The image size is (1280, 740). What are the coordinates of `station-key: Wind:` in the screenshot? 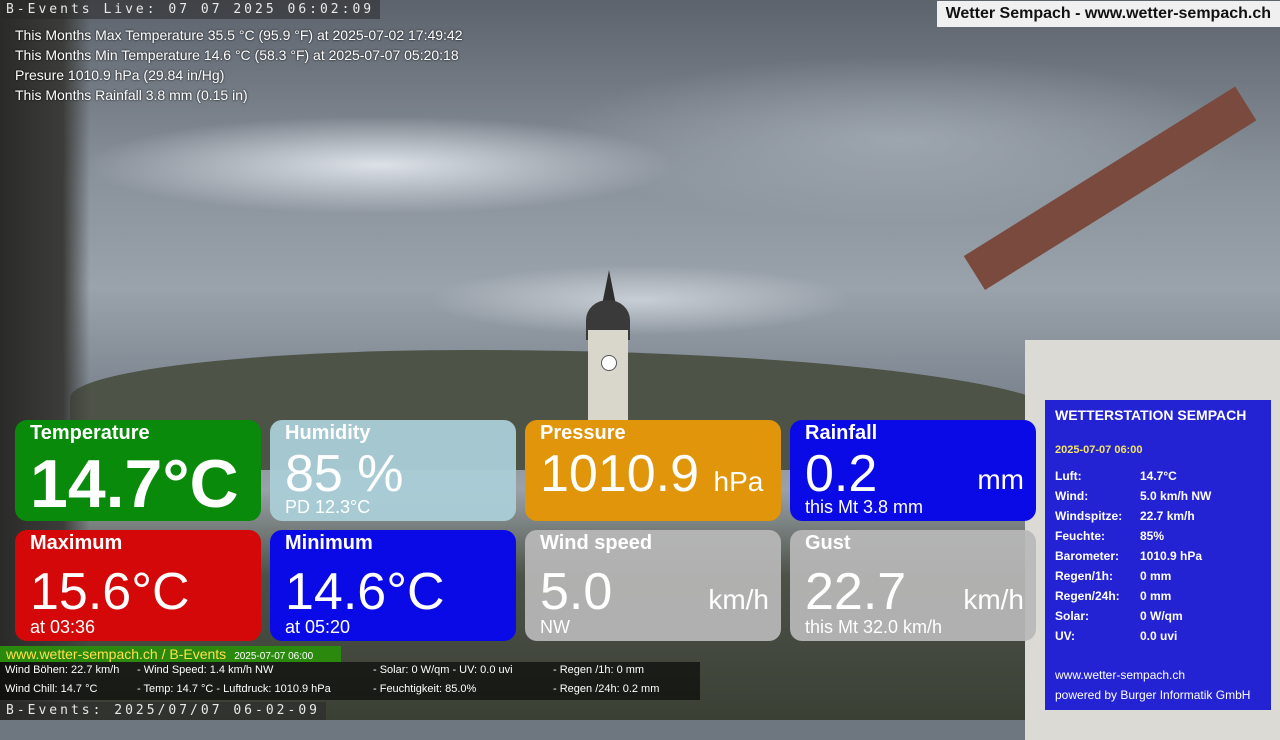 It's located at (1072, 496).